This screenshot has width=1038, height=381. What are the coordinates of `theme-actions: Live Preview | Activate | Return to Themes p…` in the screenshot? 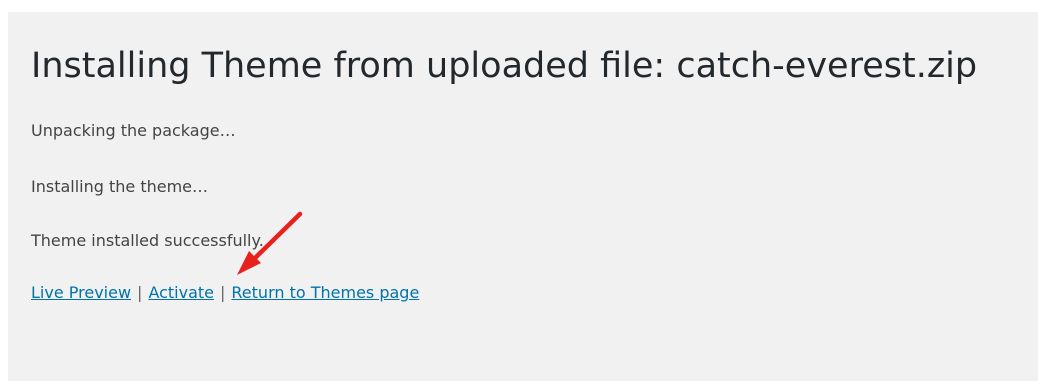 It's located at (225, 293).